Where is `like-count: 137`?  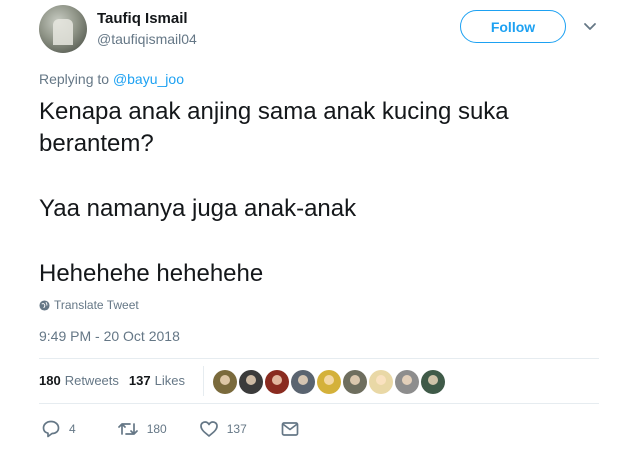
like-count: 137 is located at coordinates (236, 429).